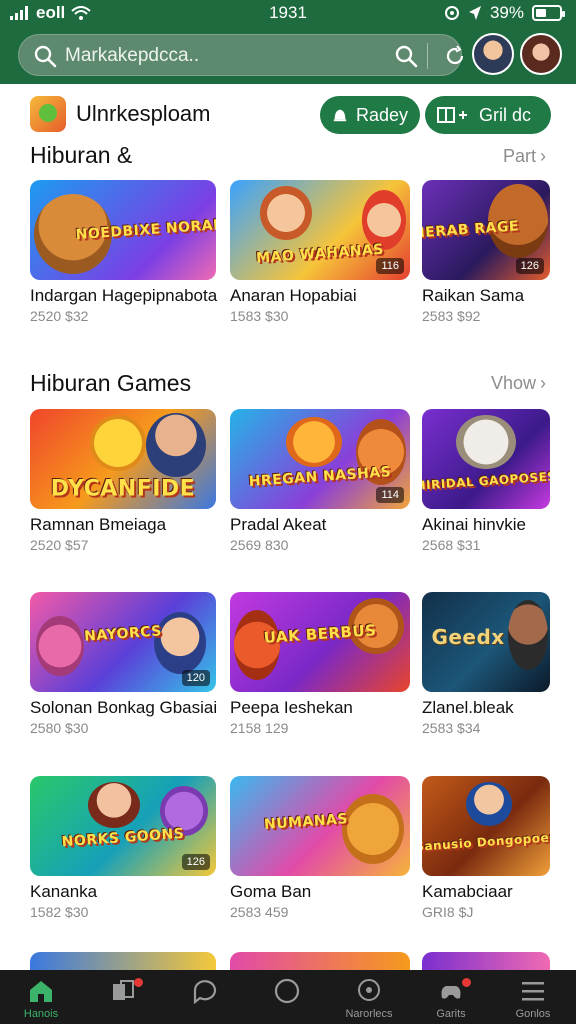 This screenshot has width=576, height=1024. Describe the element at coordinates (111, 383) in the screenshot. I see `section-title-2: Hiburan Games` at that location.